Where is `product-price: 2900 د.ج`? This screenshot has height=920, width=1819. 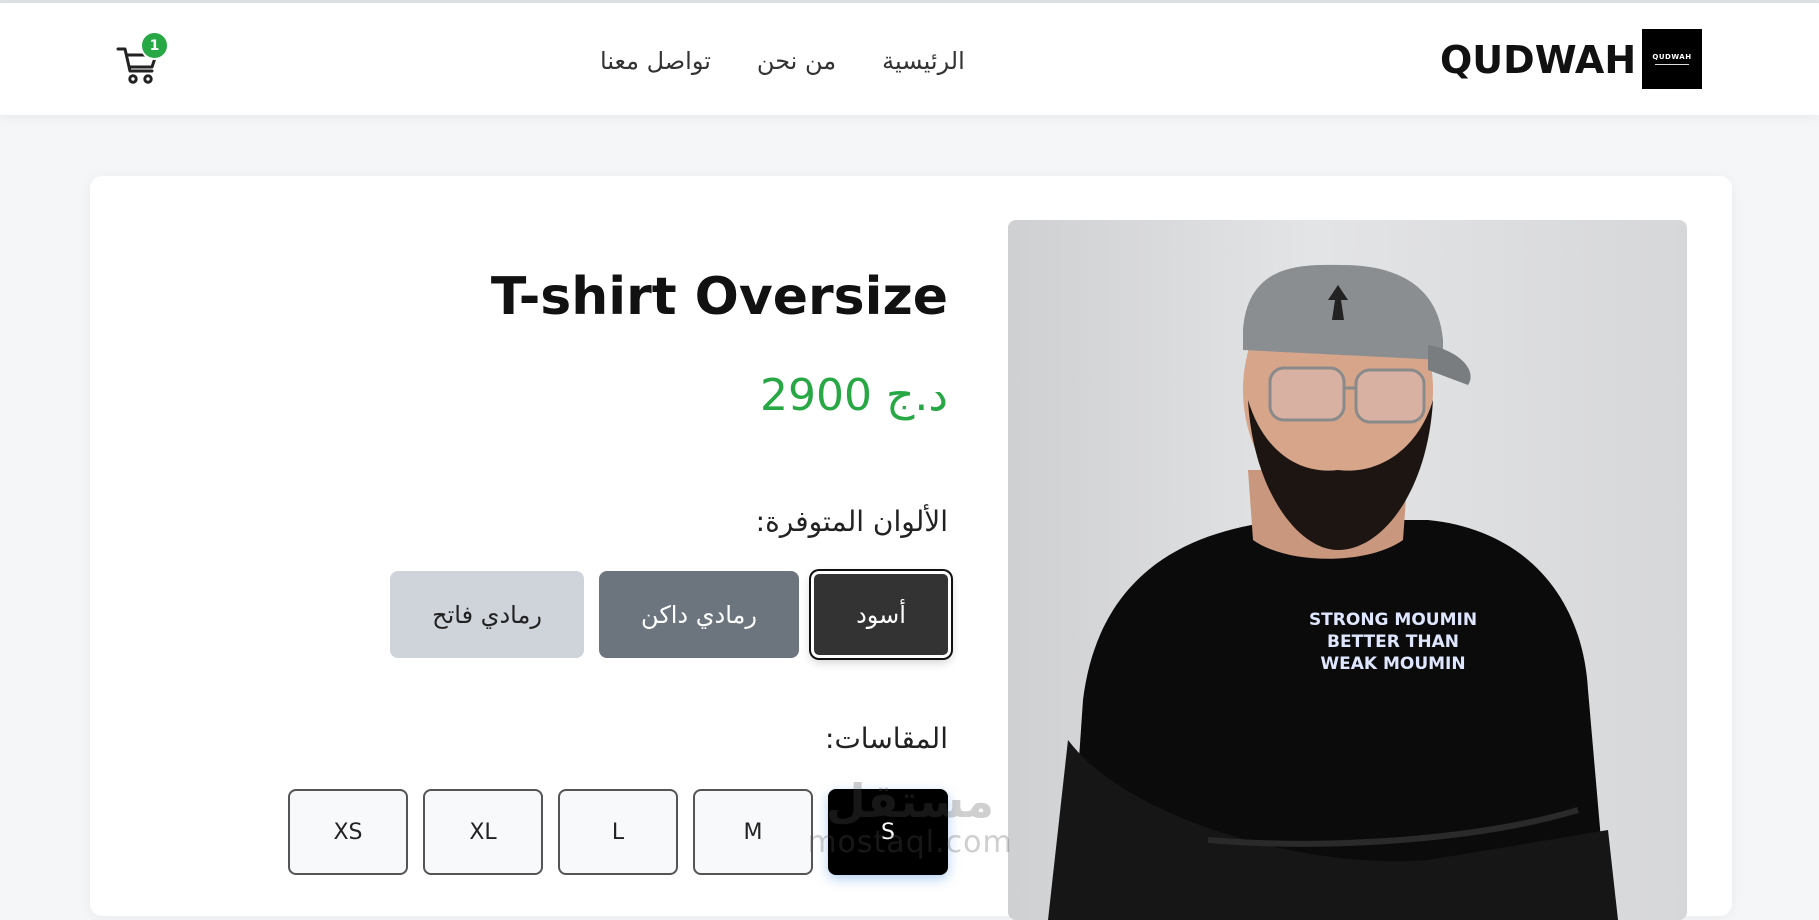
product-price: 2900 د.ج is located at coordinates (854, 395).